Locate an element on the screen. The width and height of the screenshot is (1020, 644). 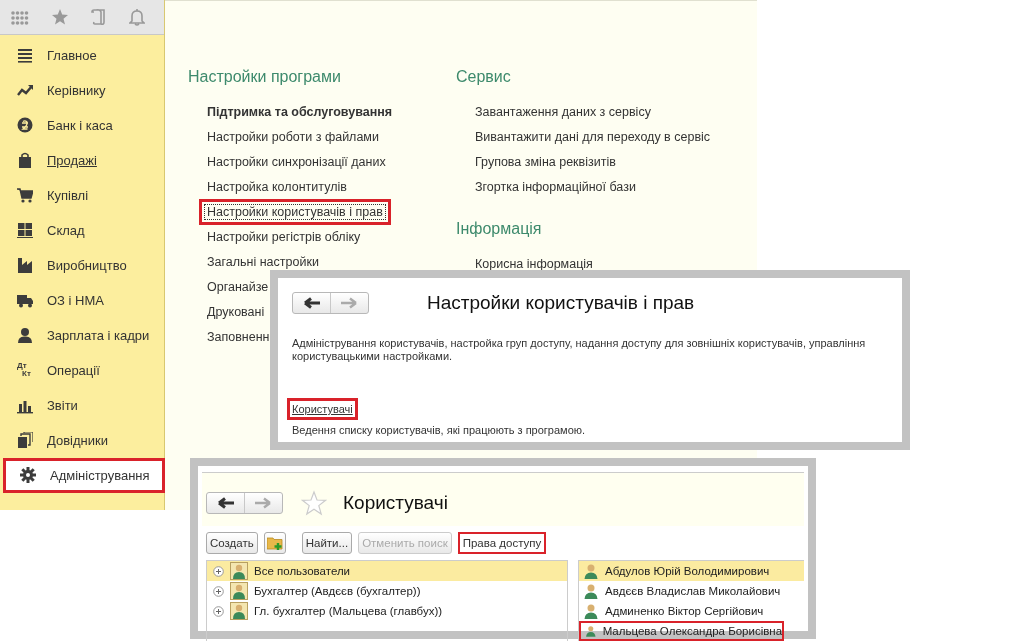
list-icon is located at coordinates (25, 55).